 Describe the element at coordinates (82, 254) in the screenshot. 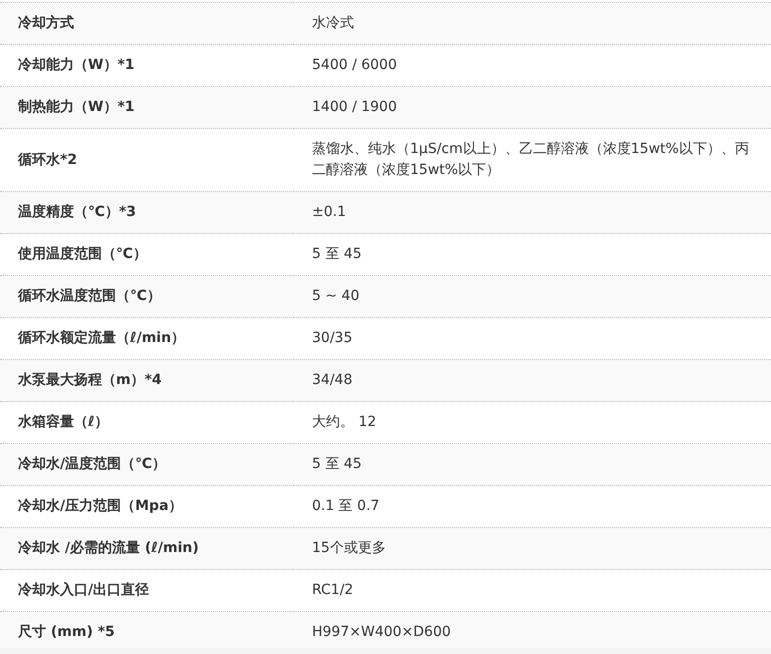

I see `spec-label: 使用温度范围（℃）` at that location.